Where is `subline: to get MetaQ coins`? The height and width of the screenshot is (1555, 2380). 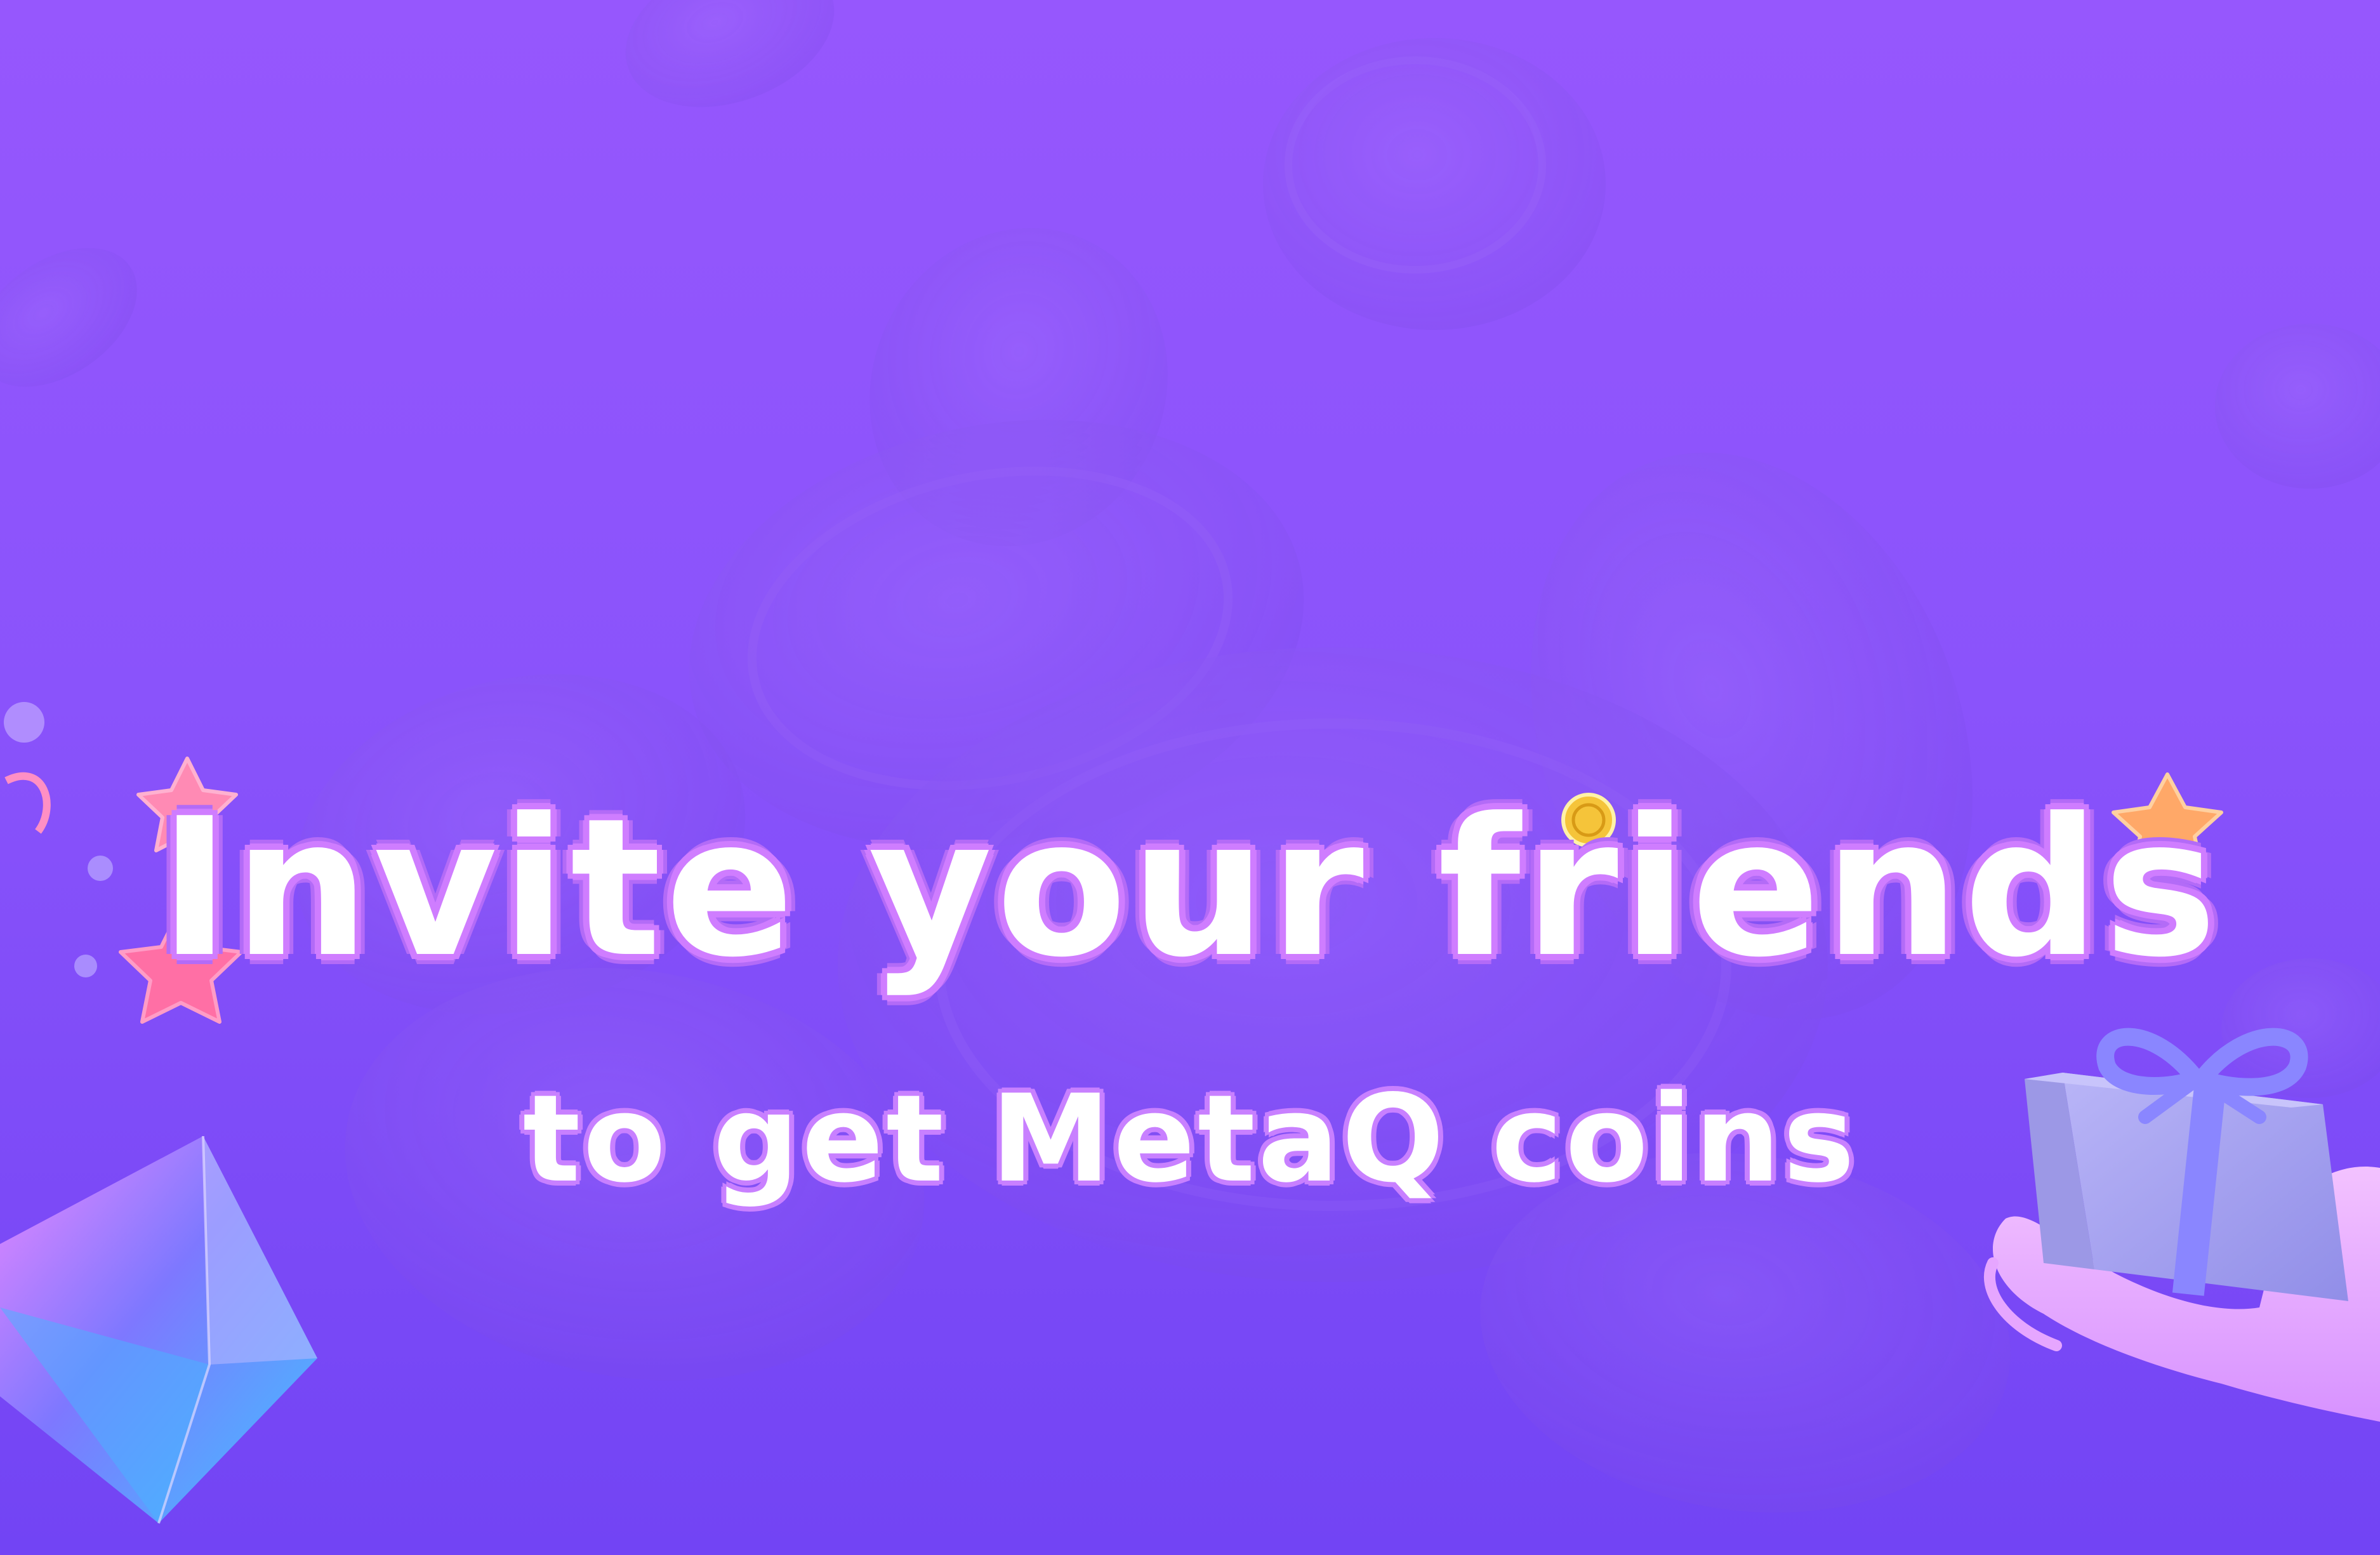
subline: to get MetaQ coins is located at coordinates (1190, 1139).